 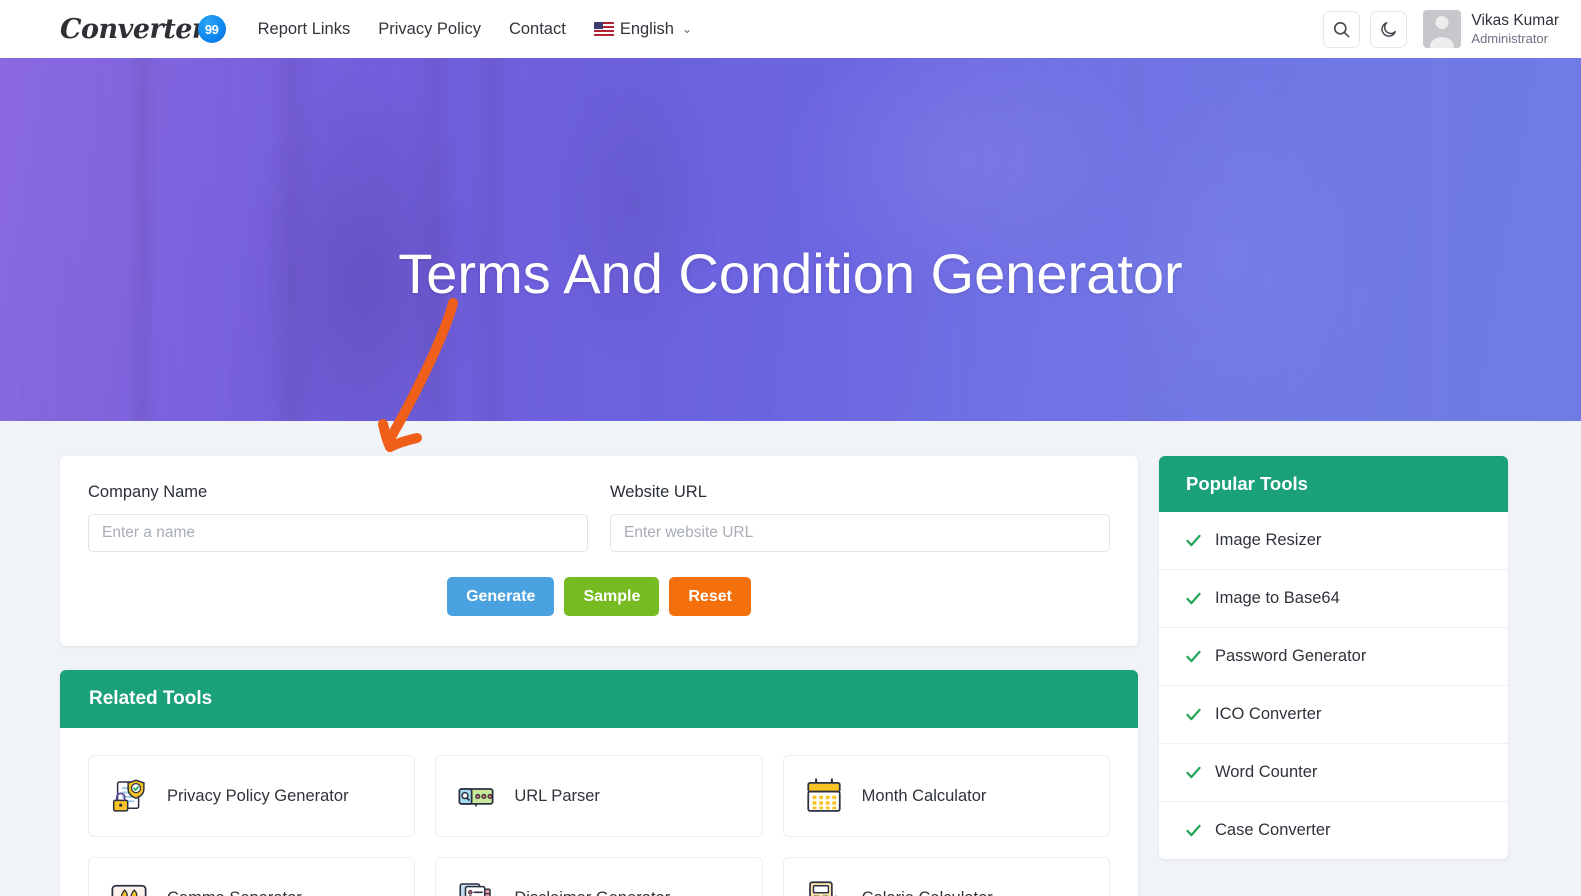 What do you see at coordinates (822, 888) in the screenshot?
I see `calculator-apple-icon` at bounding box center [822, 888].